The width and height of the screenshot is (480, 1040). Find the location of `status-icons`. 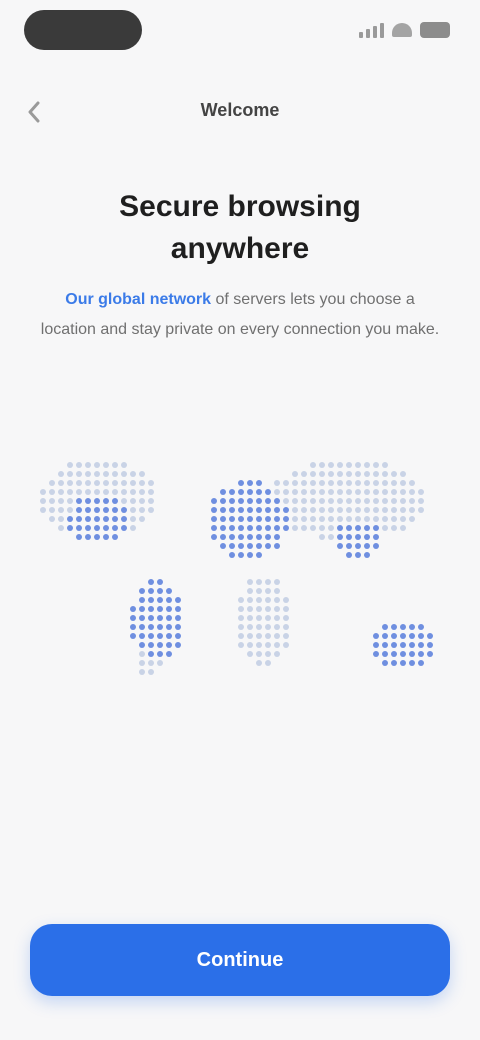

status-icons is located at coordinates (404, 30).